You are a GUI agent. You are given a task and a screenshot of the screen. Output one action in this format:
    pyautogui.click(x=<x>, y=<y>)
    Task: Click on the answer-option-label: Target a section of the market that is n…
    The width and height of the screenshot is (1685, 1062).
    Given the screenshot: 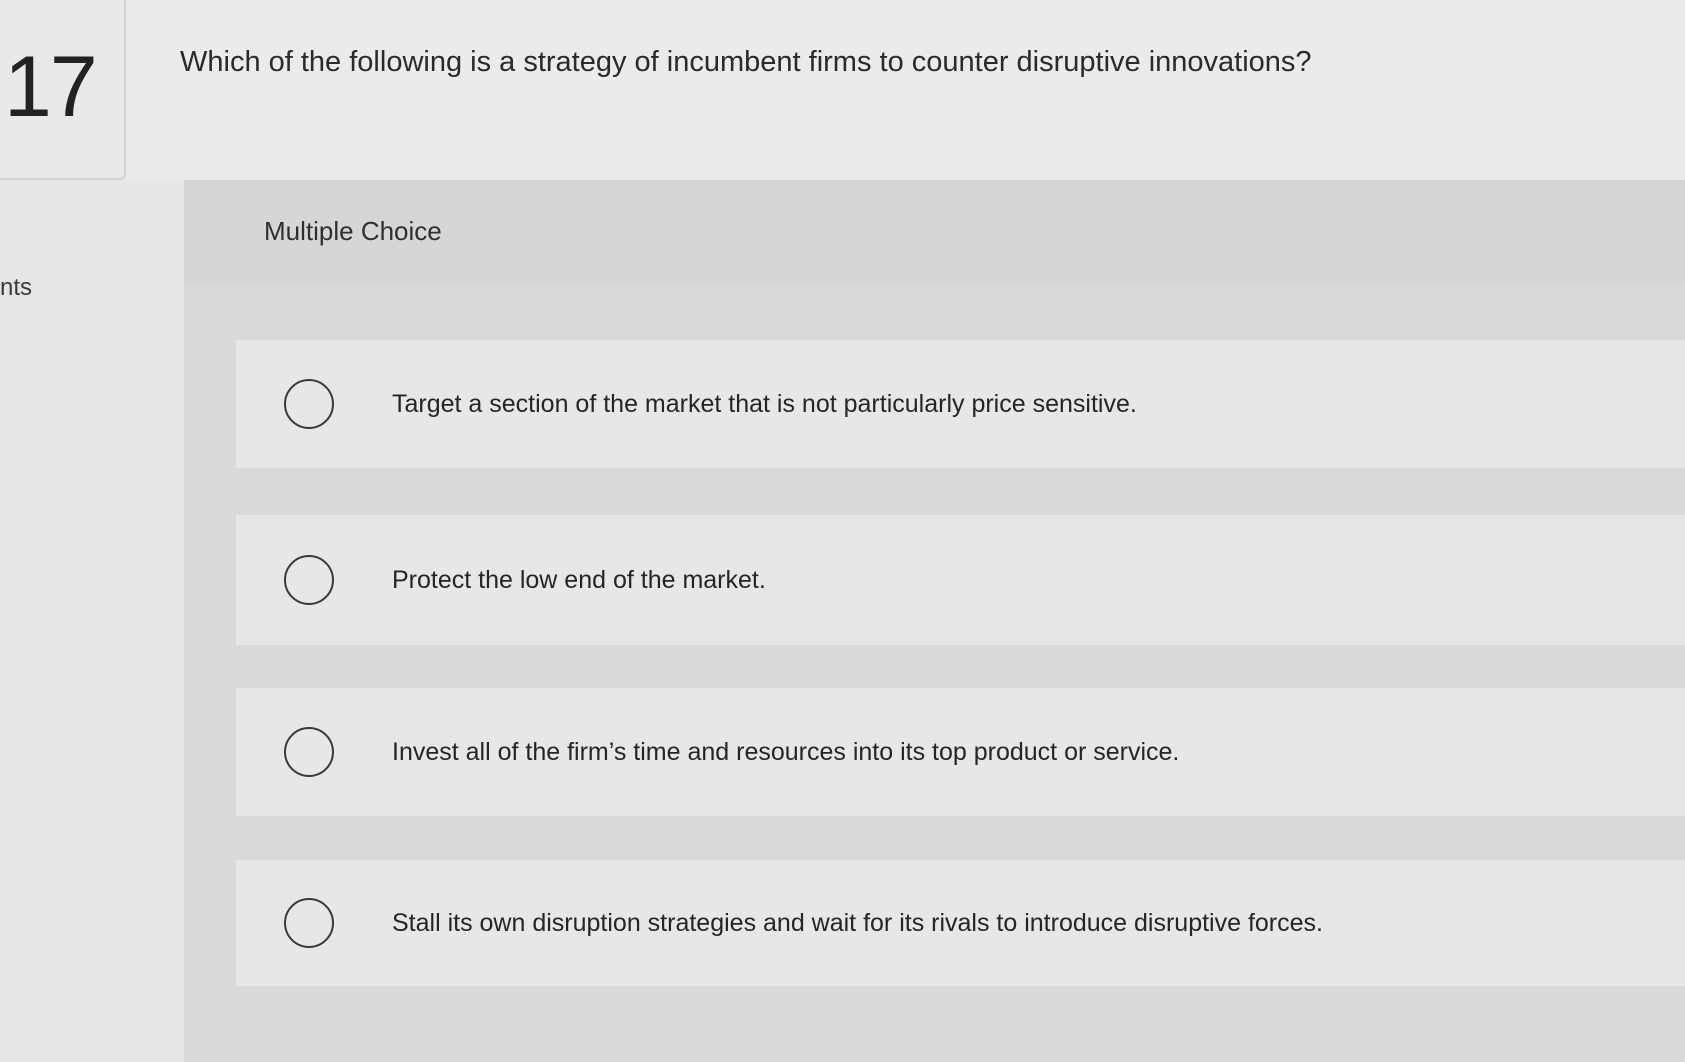 What is the action you would take?
    pyautogui.click(x=764, y=403)
    